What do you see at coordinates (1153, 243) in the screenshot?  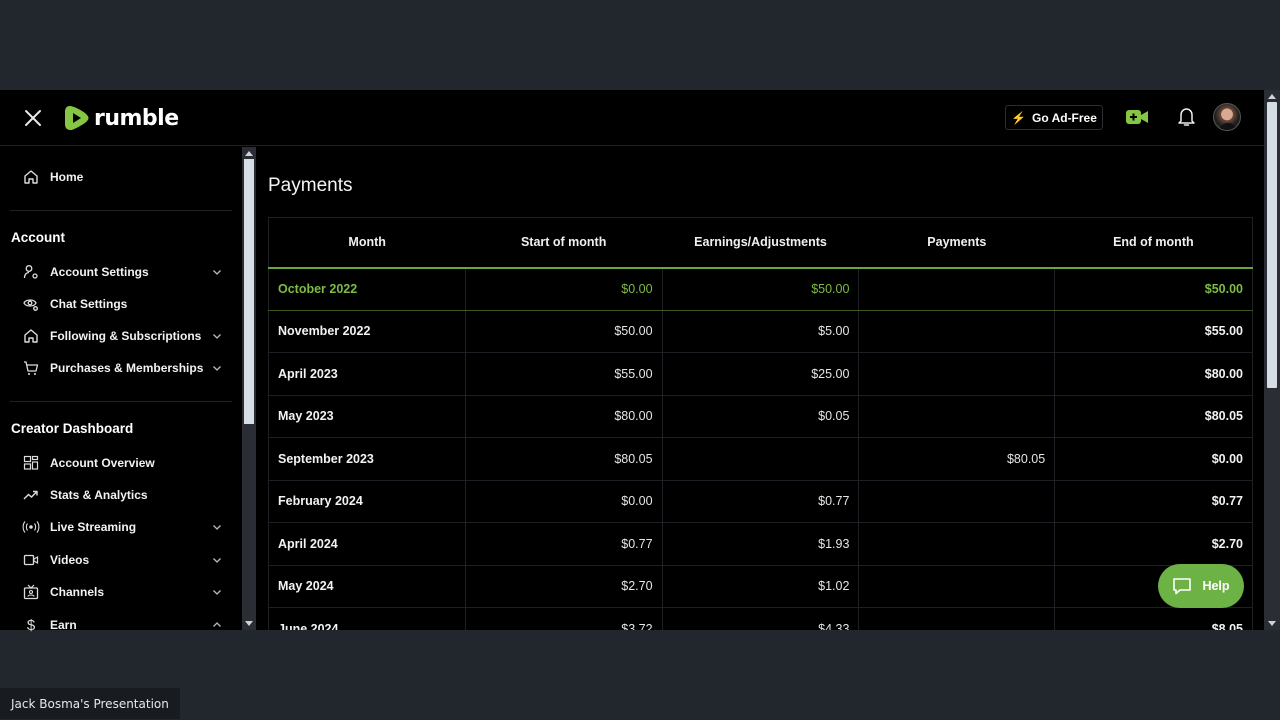 I see `column-header-end-of-month: End of month` at bounding box center [1153, 243].